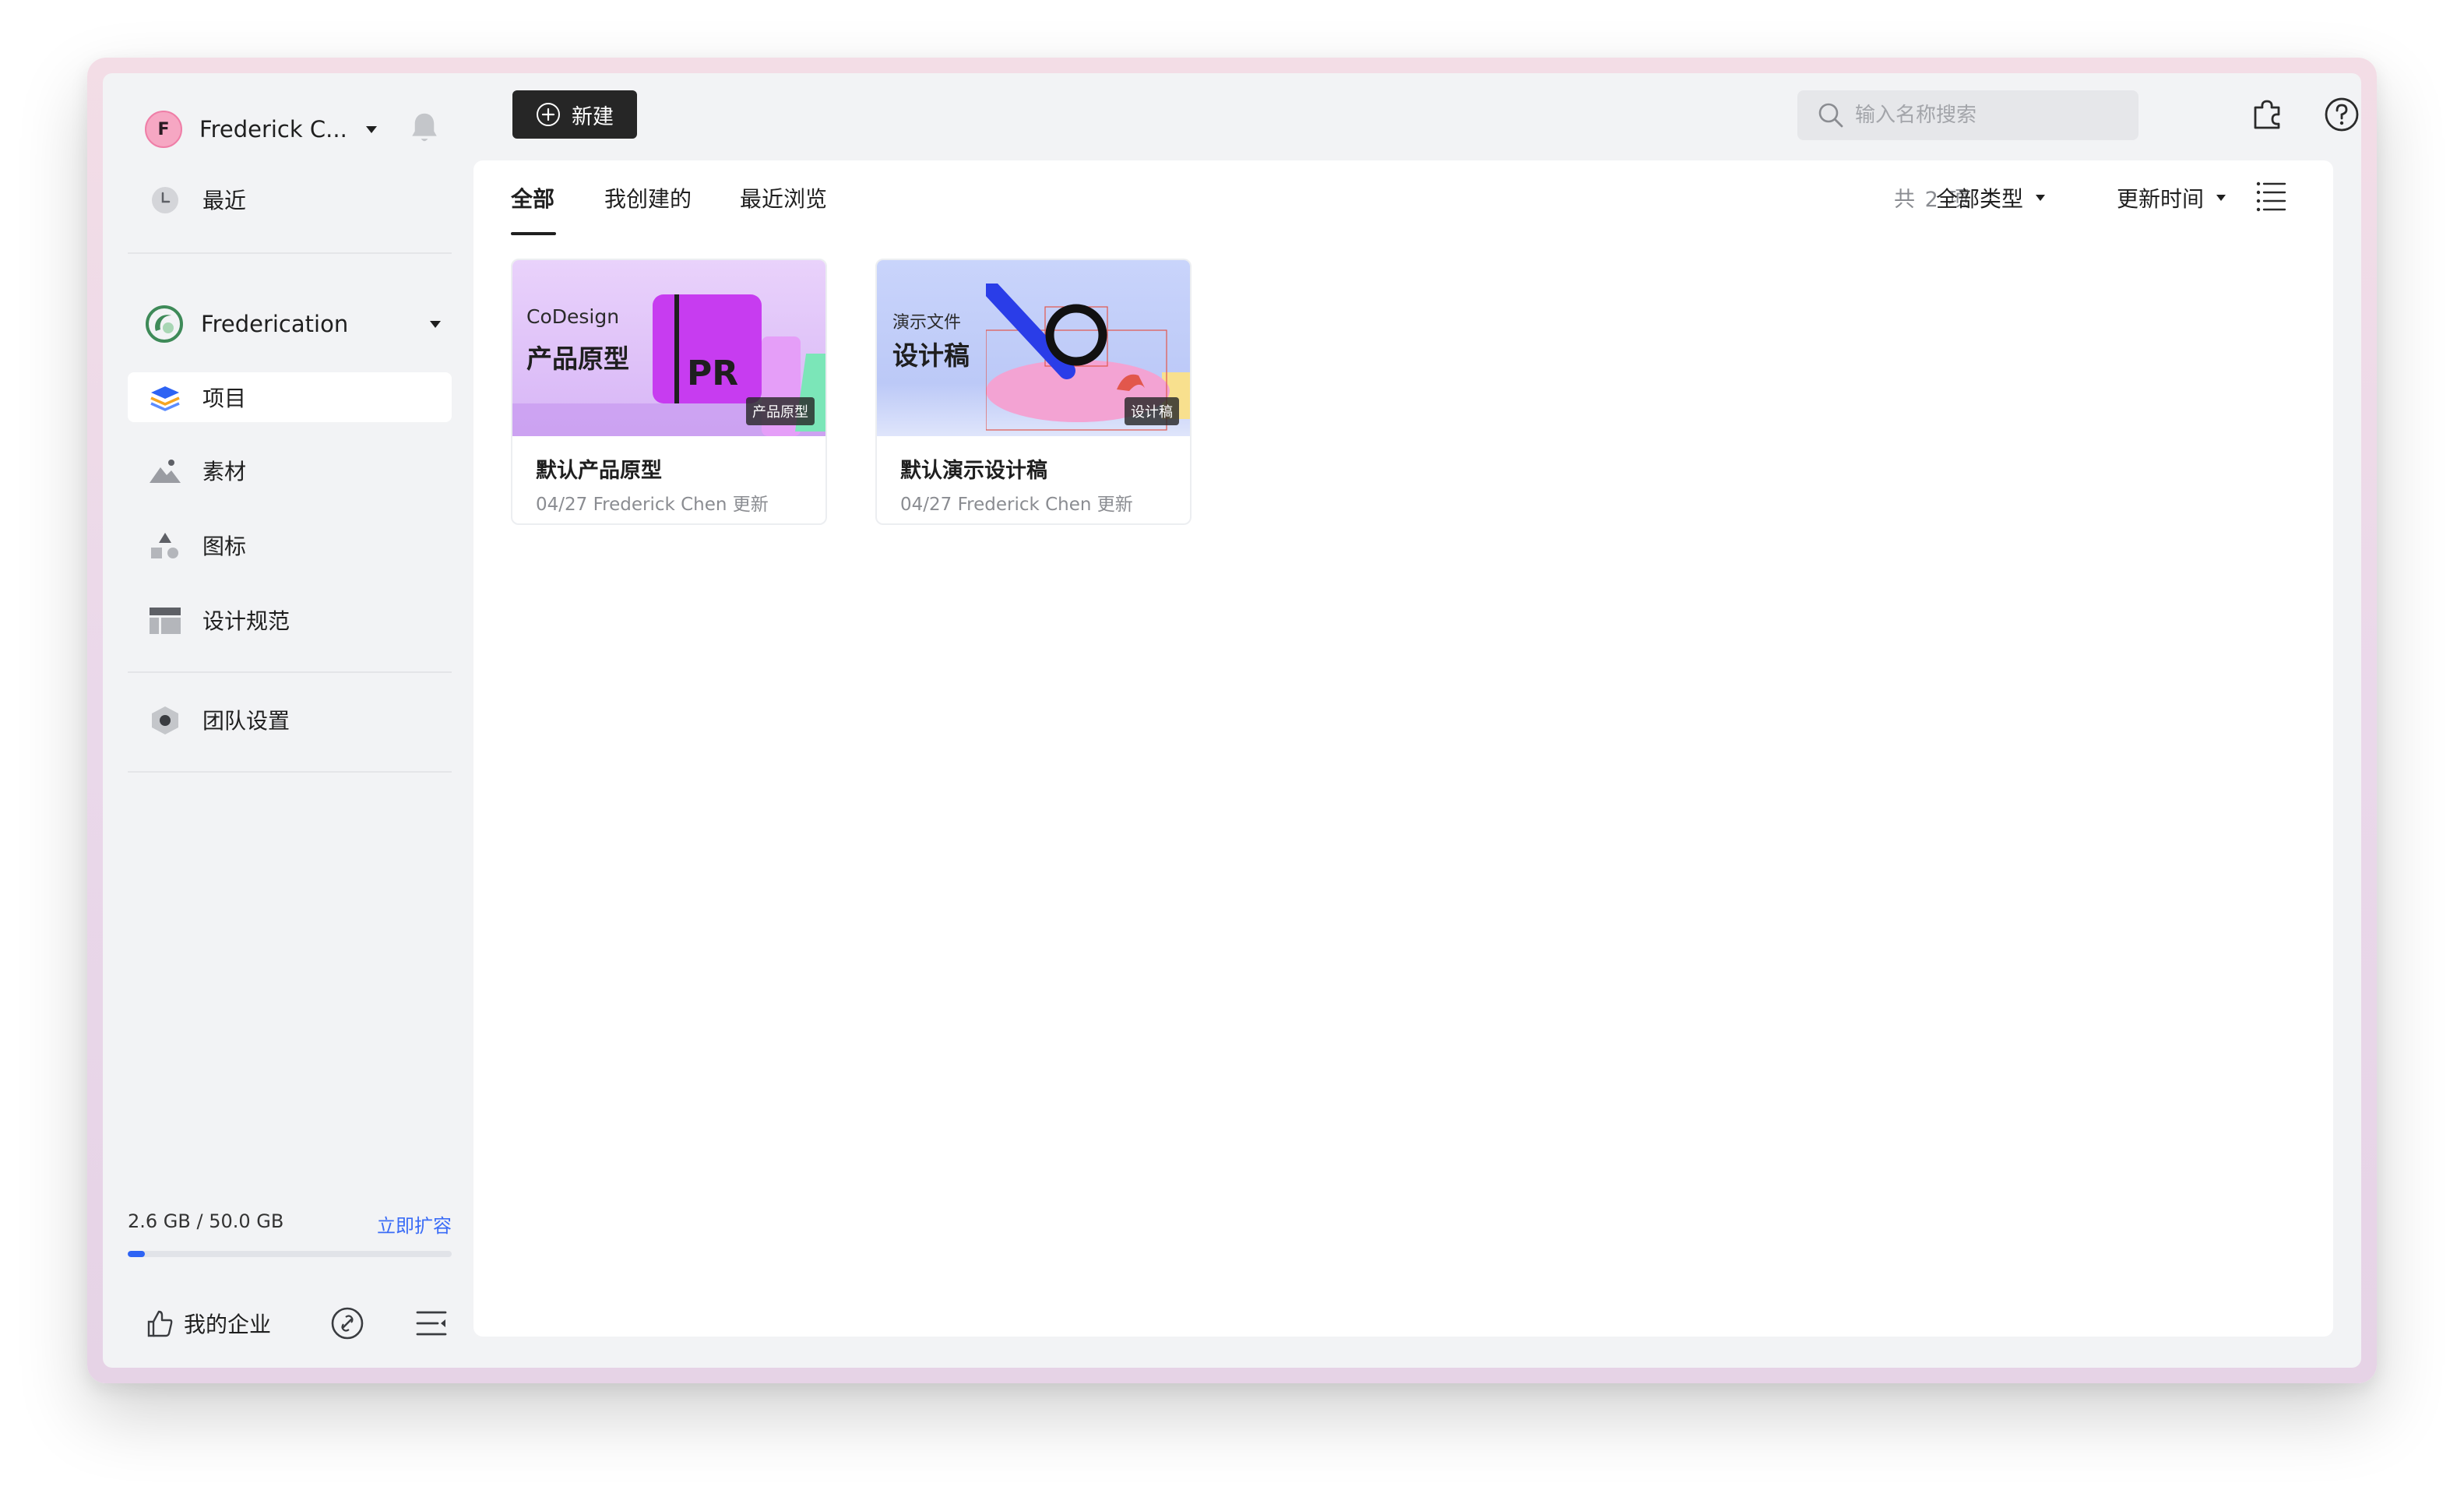 Image resolution: width=2464 pixels, height=1497 pixels. What do you see at coordinates (973, 468) in the screenshot?
I see `project-title: 默认演示设计稿` at bounding box center [973, 468].